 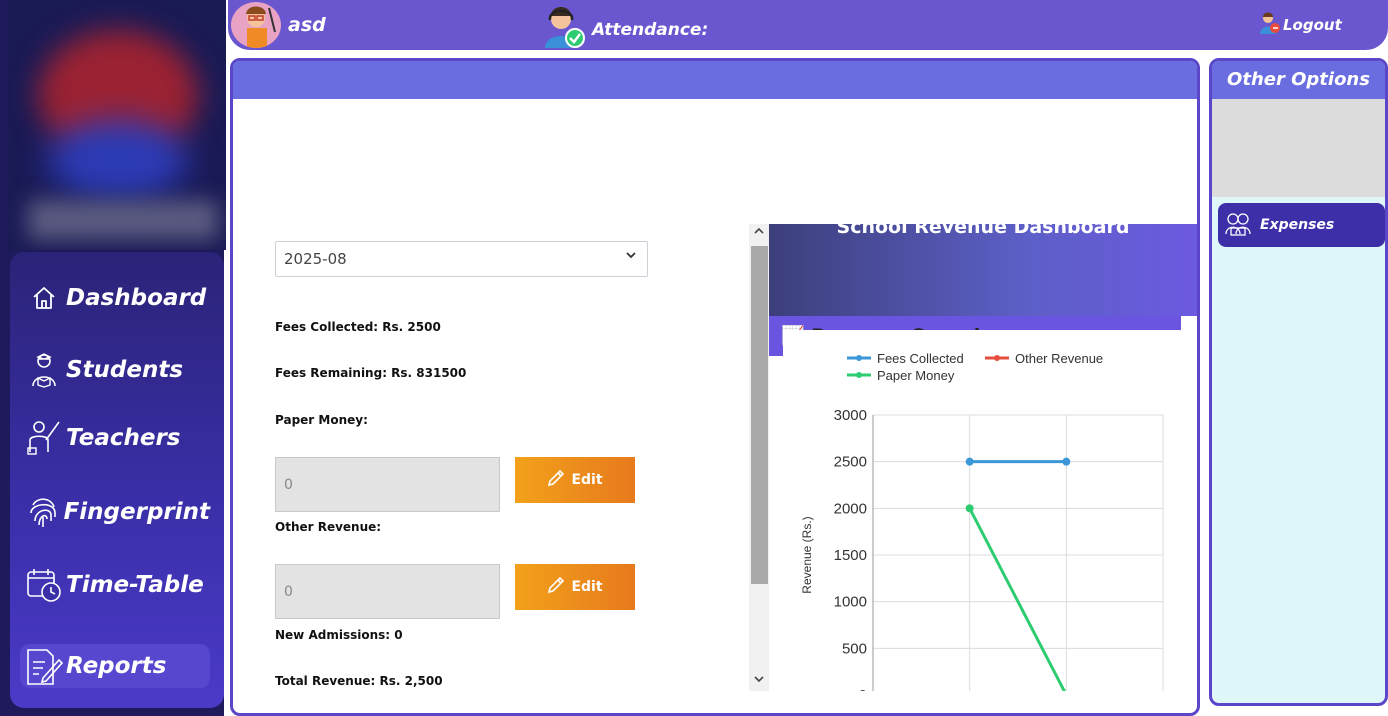 What do you see at coordinates (118, 160) in the screenshot?
I see `logo-blue-shape` at bounding box center [118, 160].